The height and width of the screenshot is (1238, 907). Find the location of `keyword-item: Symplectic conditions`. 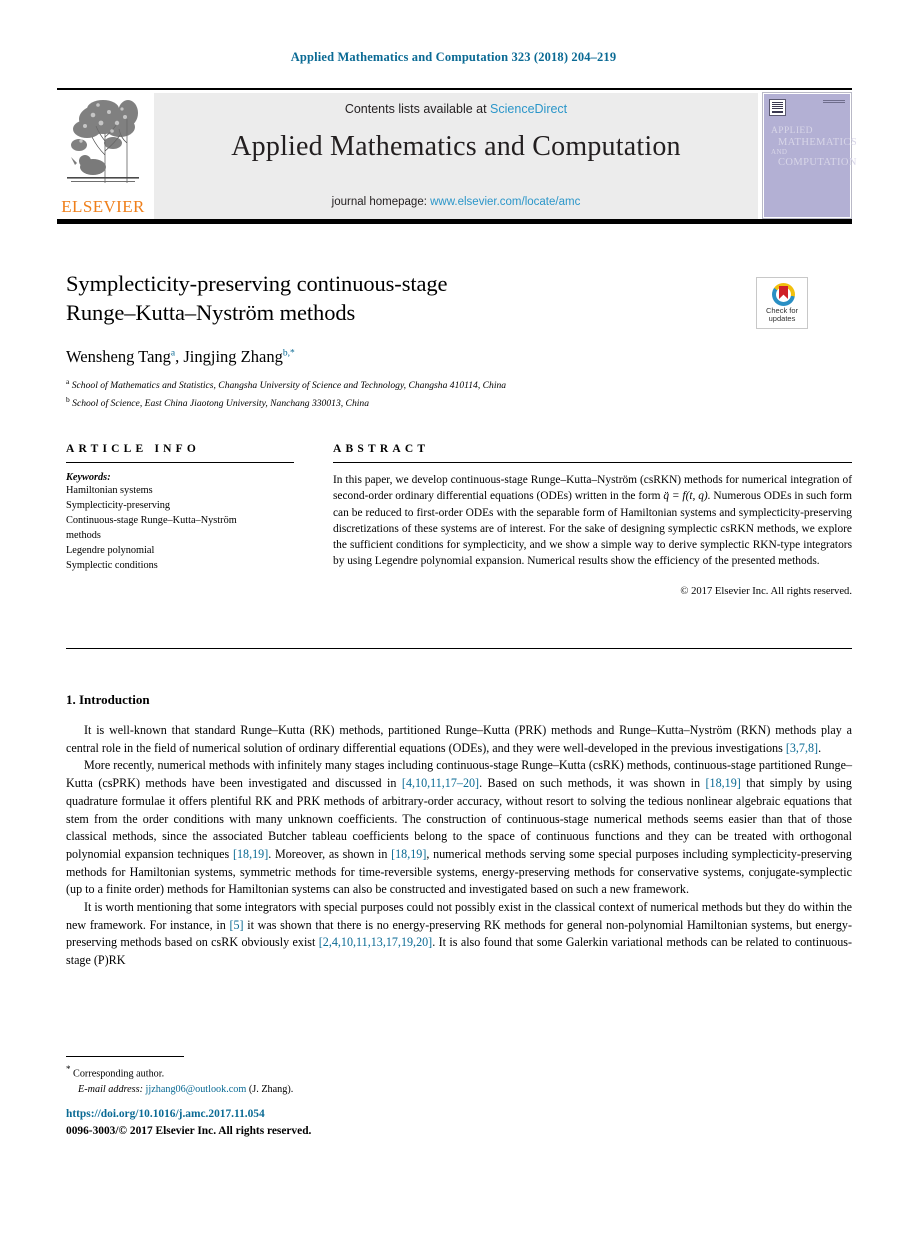

keyword-item: Symplectic conditions is located at coordinates (112, 566).